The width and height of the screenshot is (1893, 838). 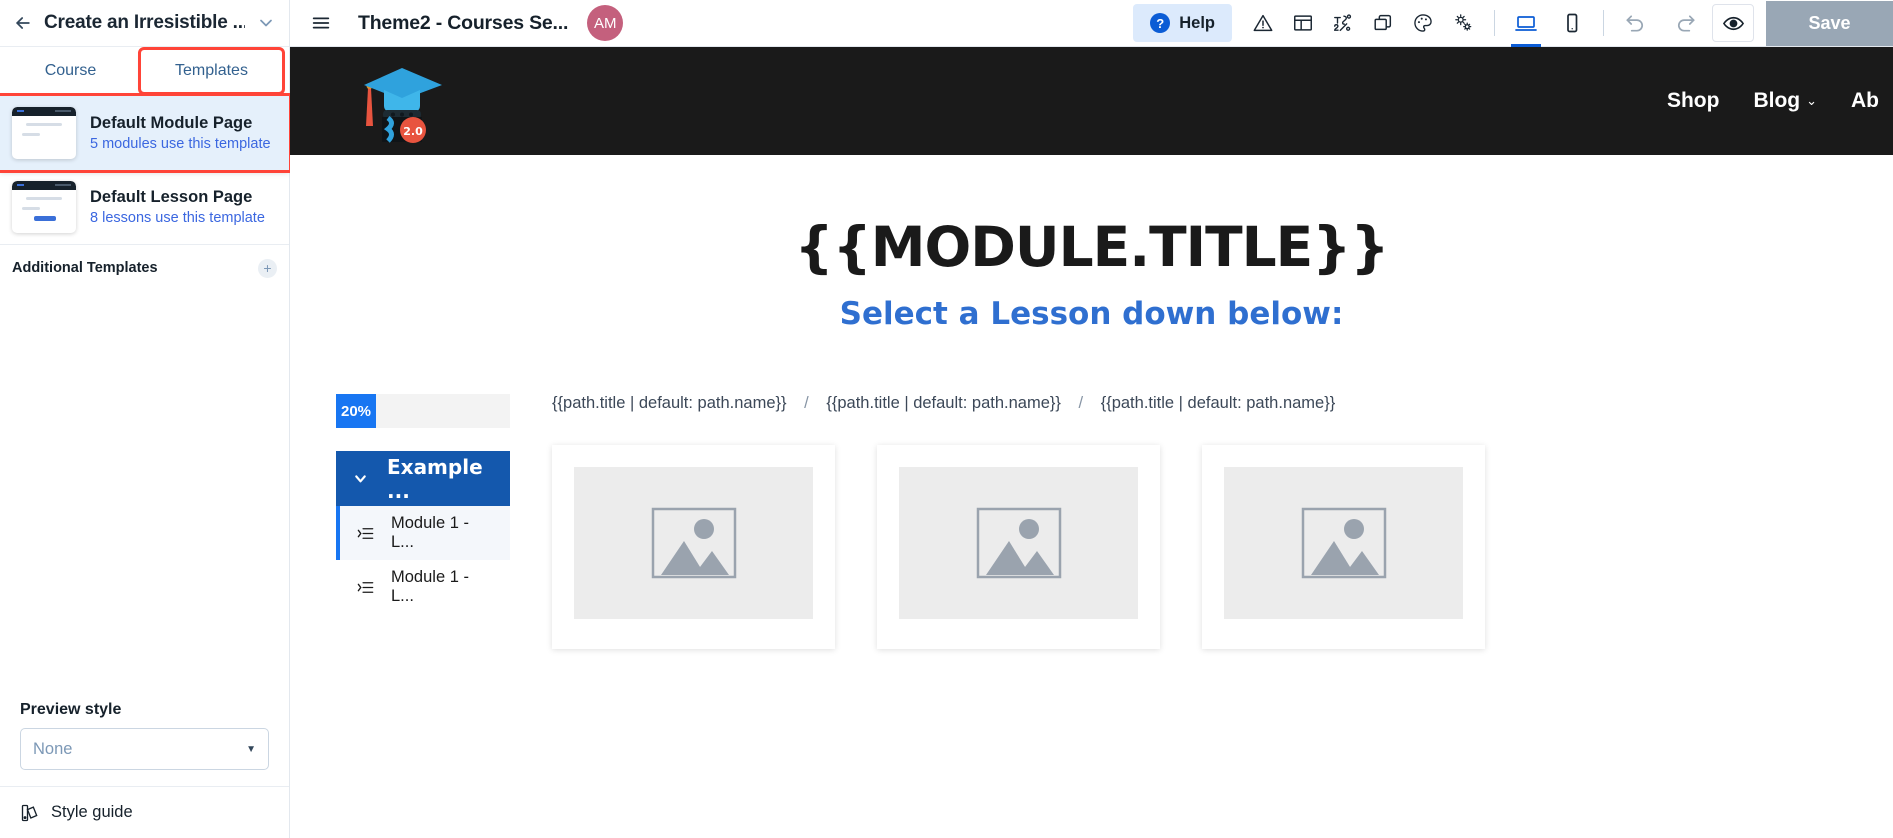 What do you see at coordinates (1343, 23) in the screenshot?
I see `typography-icon` at bounding box center [1343, 23].